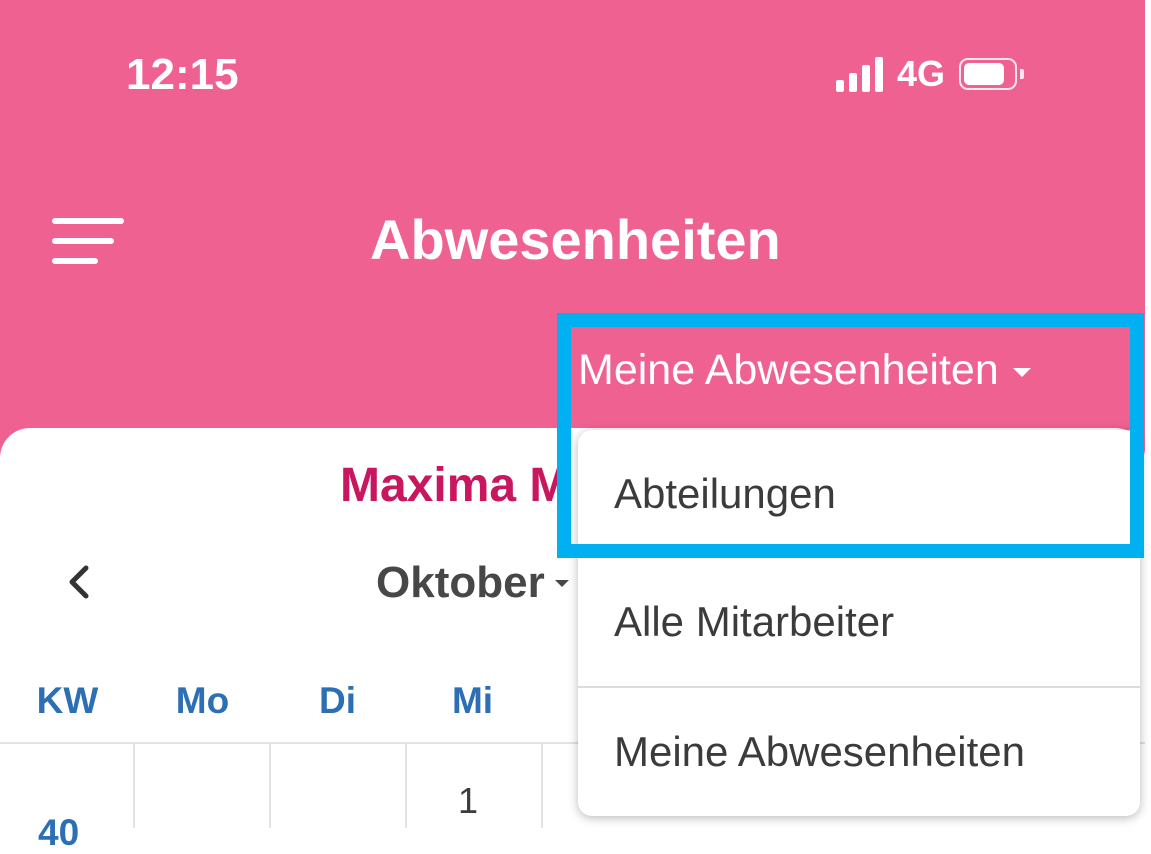 This screenshot has height=854, width=1151. I want to click on week-number: 40, so click(59, 832).